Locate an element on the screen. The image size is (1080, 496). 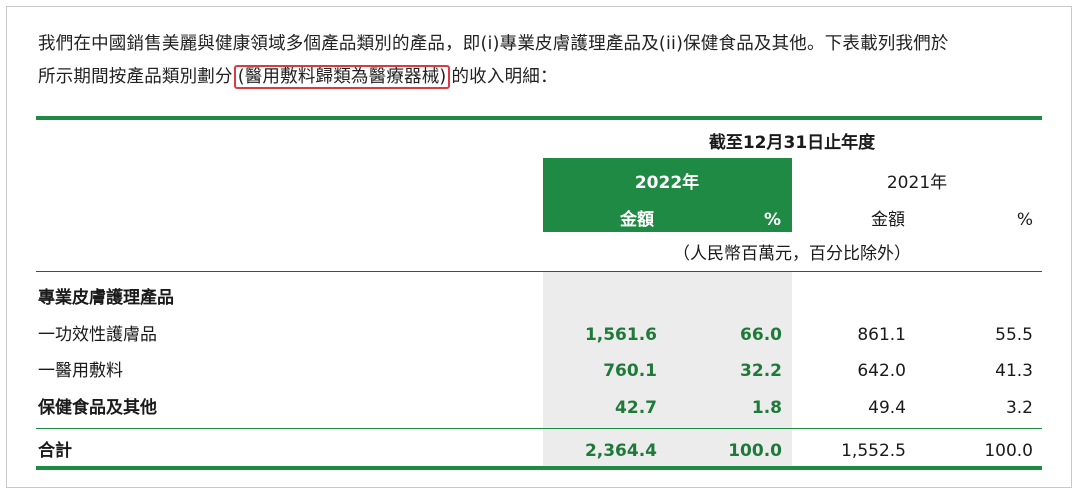
year-2022-header: 2022年 is located at coordinates (667, 183).